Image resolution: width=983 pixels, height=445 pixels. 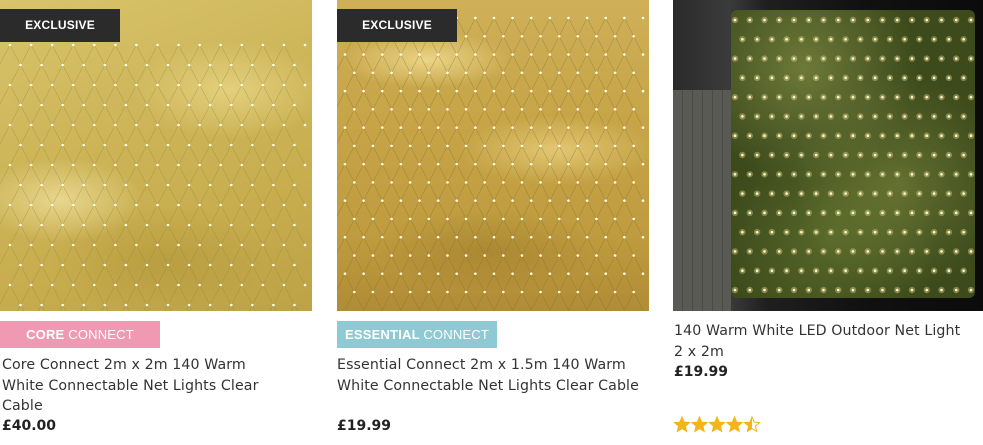 I want to click on product-price: £40.00, so click(x=29, y=426).